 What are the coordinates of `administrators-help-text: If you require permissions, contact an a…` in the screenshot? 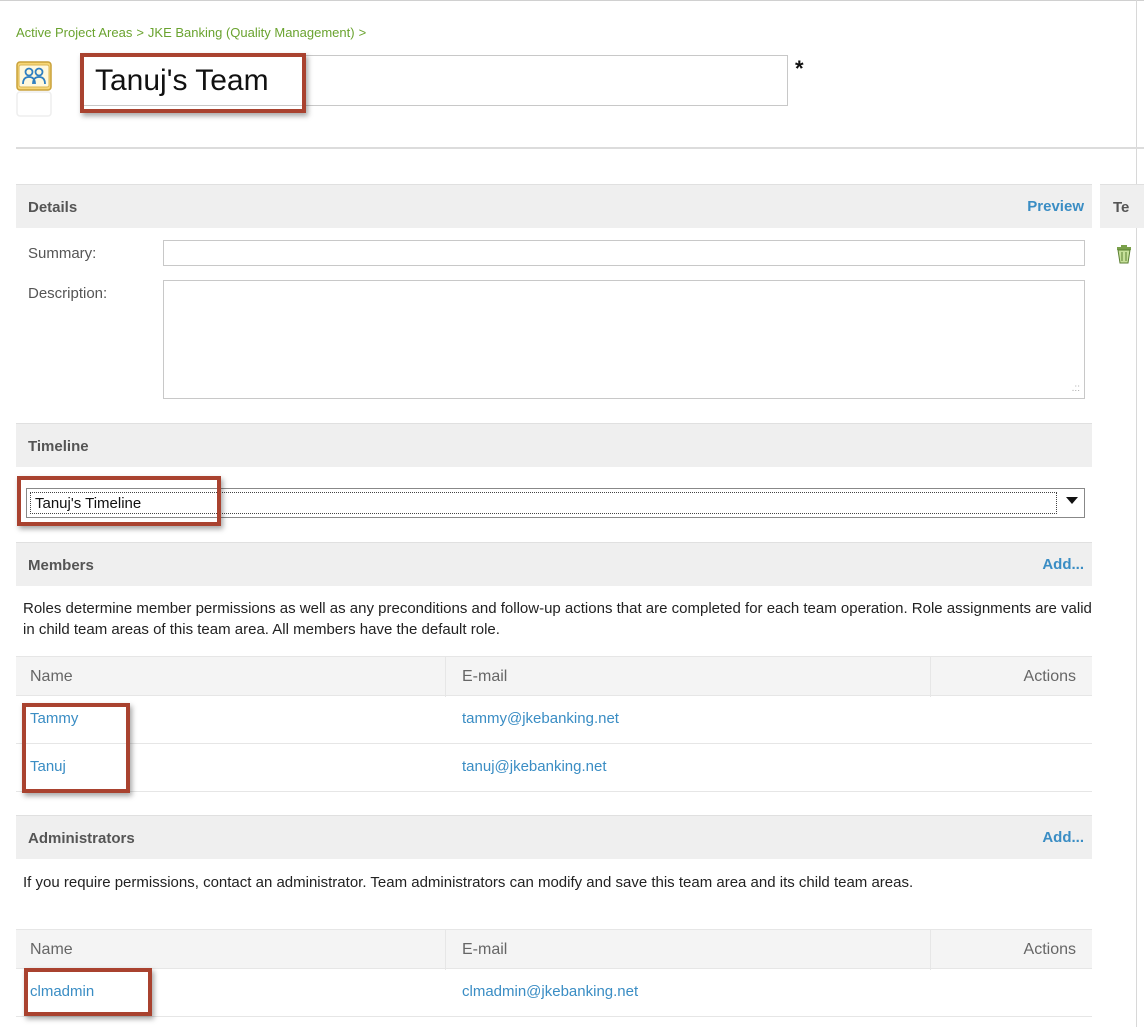 It's located at (468, 882).